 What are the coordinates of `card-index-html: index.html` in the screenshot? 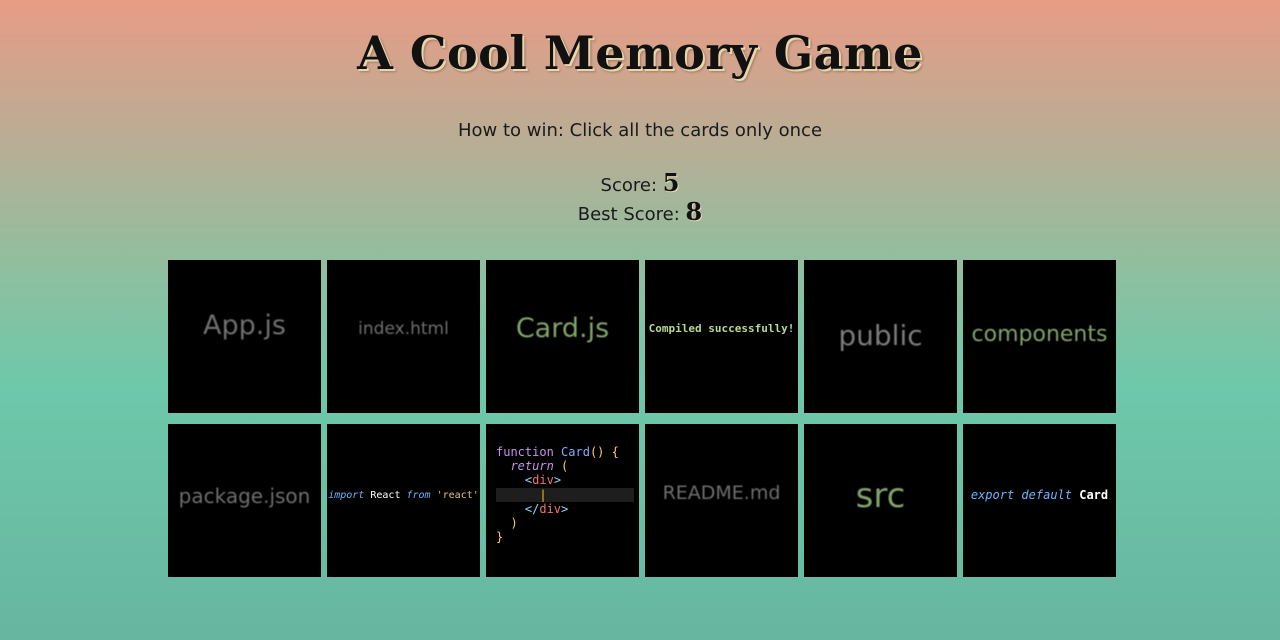 It's located at (403, 336).